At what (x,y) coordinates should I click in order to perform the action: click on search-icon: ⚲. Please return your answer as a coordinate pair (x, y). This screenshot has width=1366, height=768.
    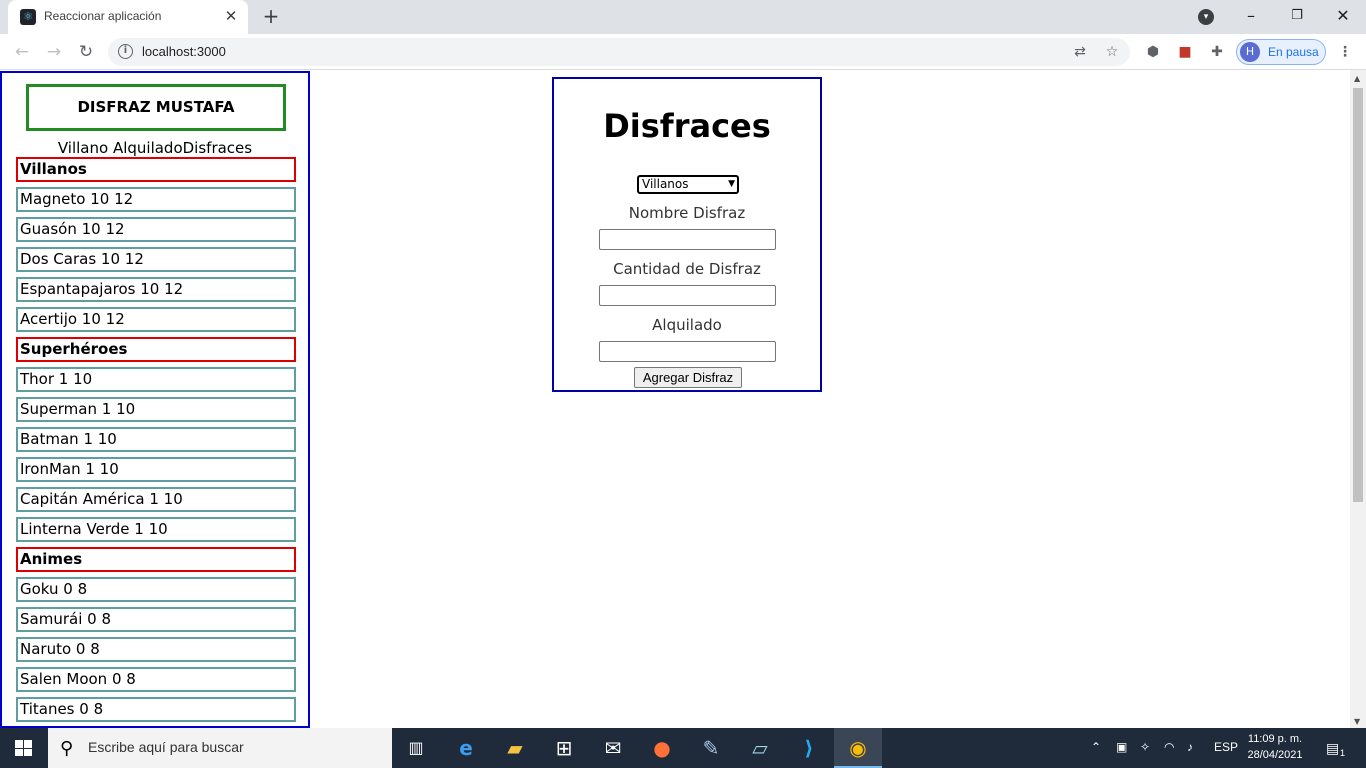
    Looking at the image, I should click on (67, 748).